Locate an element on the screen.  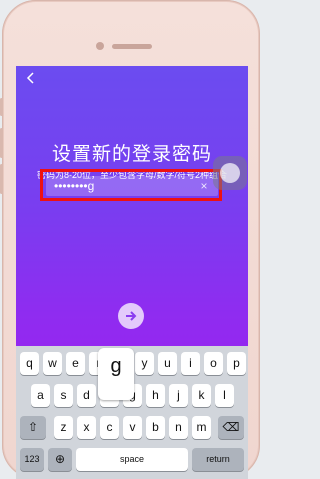
arrow-right-icon is located at coordinates (131, 316).